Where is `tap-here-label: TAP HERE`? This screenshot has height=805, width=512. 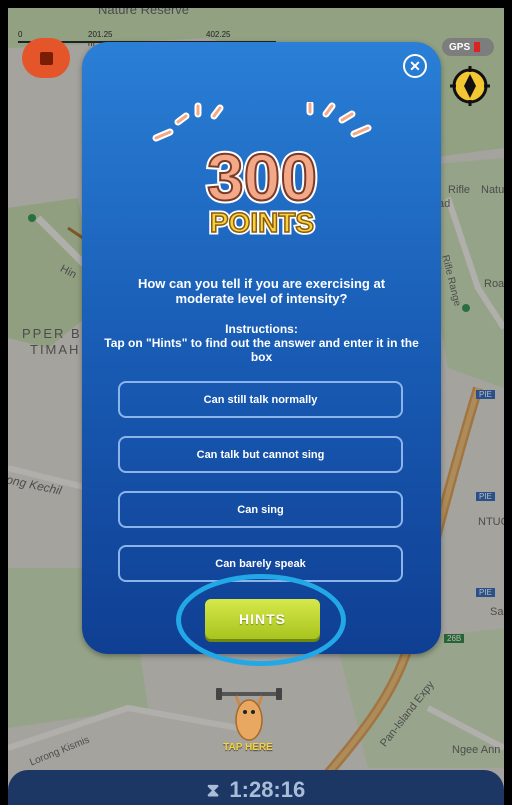
tap-here-label: TAP HERE is located at coordinates (248, 747).